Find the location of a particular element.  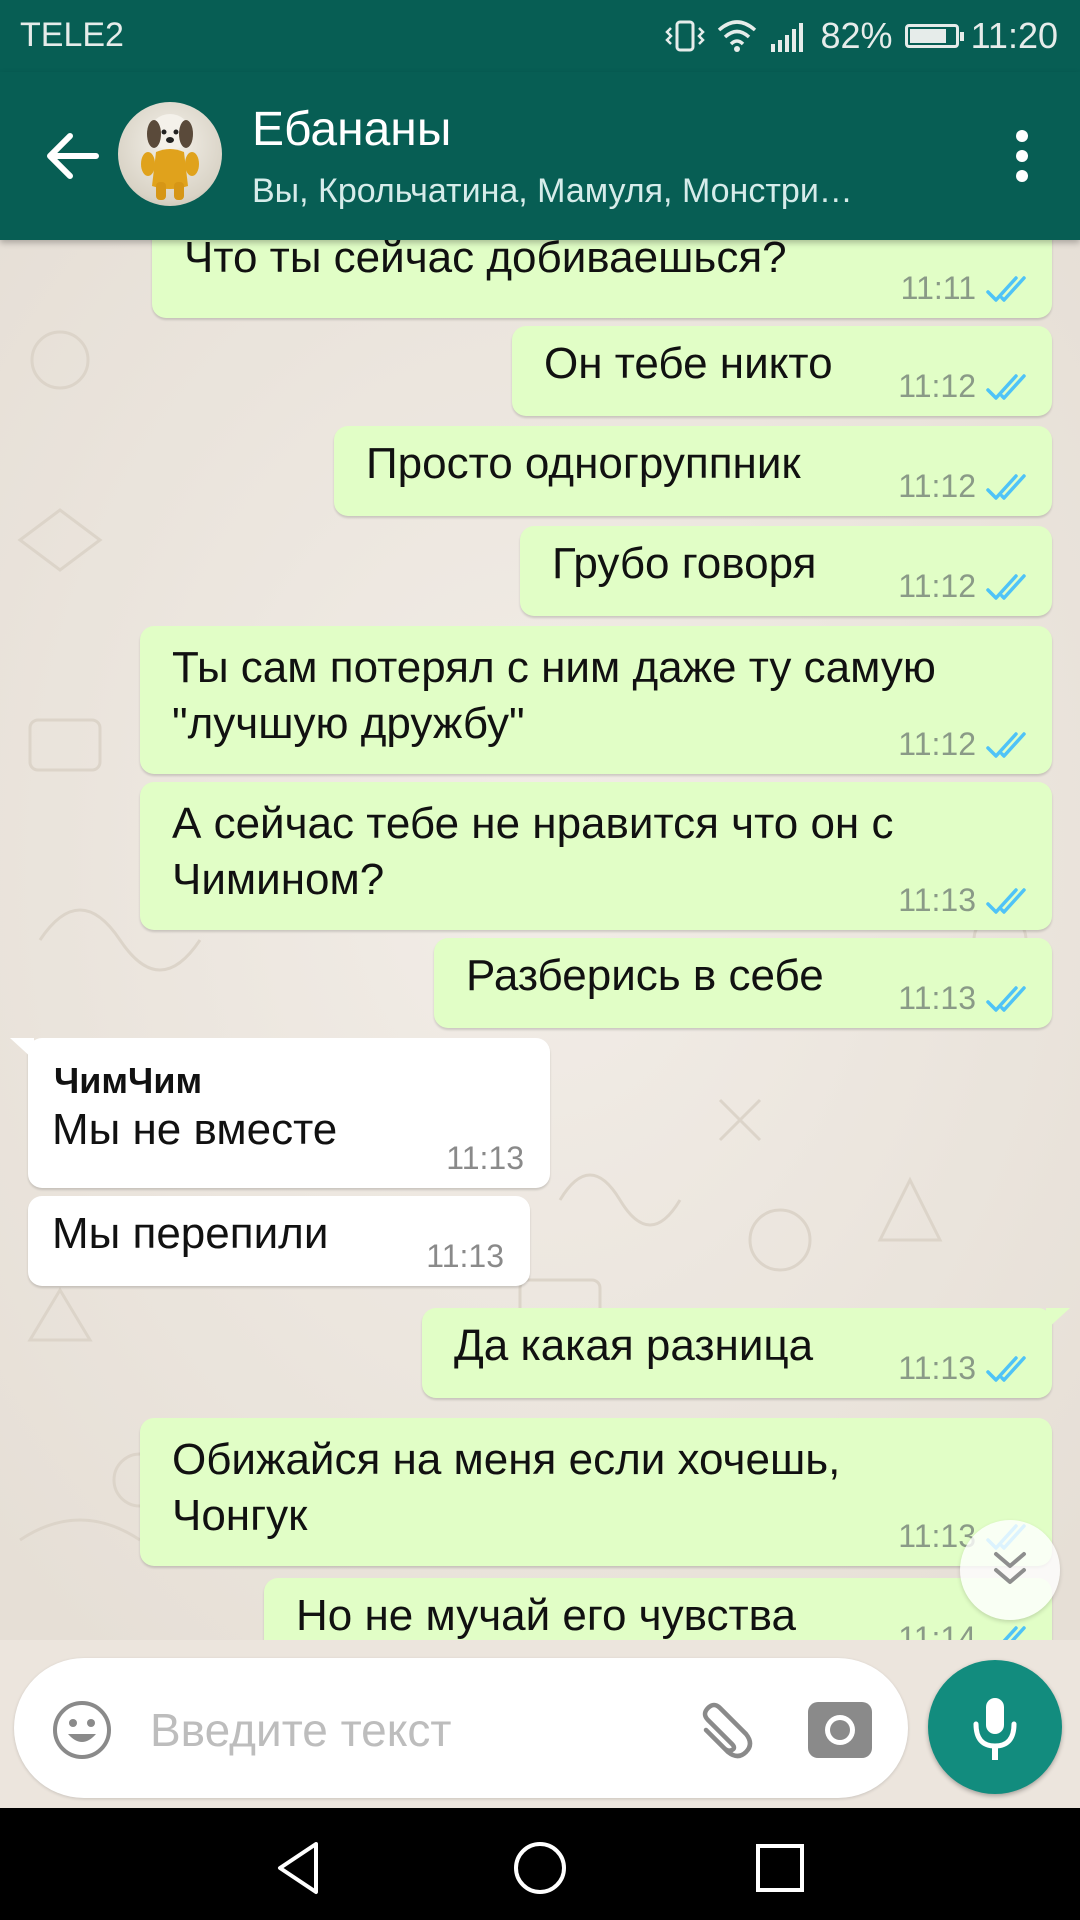

outgoing-message: Да какая разница 11:13 is located at coordinates (746, 1353).